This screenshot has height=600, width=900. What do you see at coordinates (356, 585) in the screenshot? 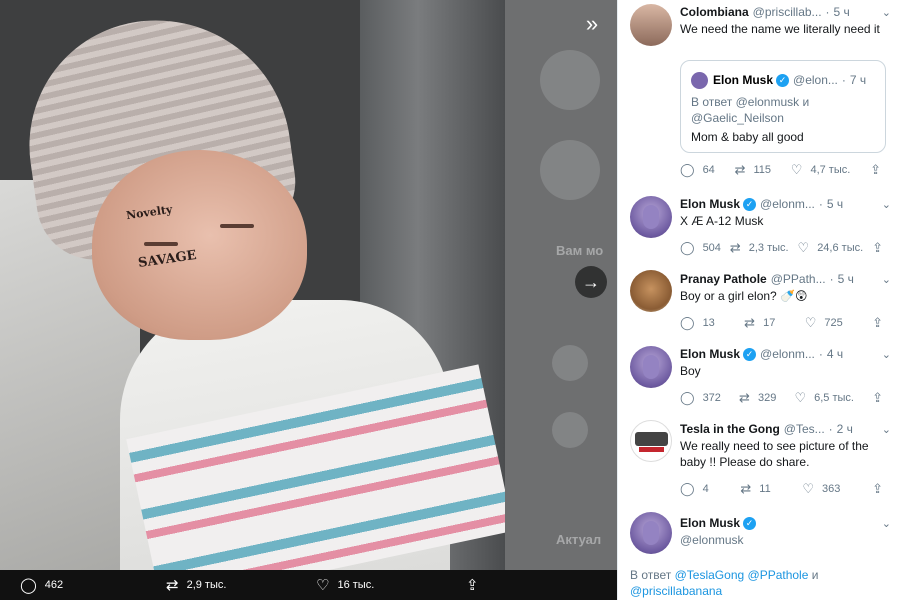
I see `media-like-count: 16 тыс.` at bounding box center [356, 585].